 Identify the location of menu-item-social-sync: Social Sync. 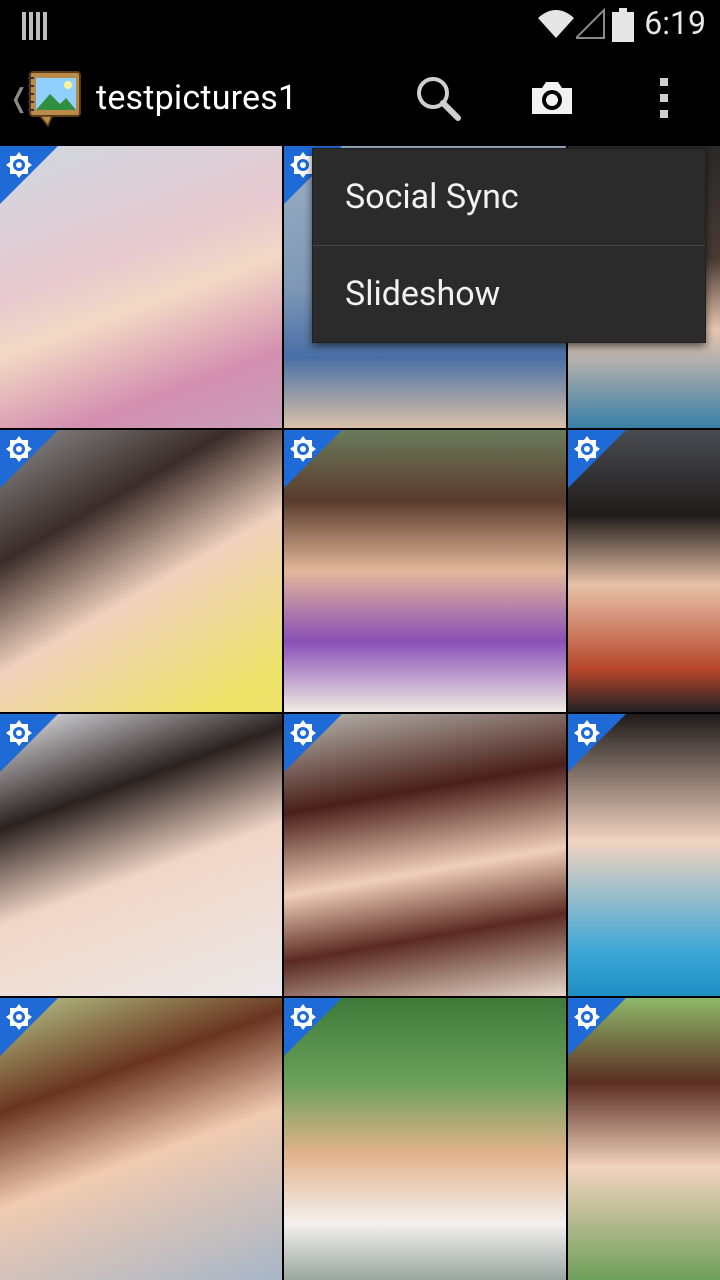
(509, 197).